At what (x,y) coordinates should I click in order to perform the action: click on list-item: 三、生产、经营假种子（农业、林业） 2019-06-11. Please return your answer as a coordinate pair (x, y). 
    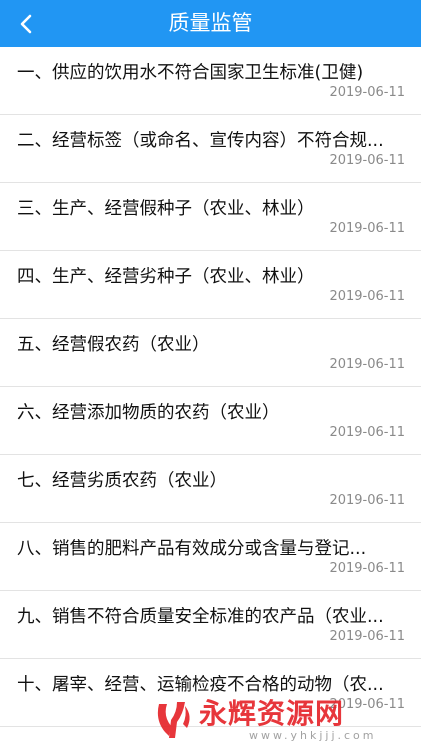
    Looking at the image, I should click on (210, 217).